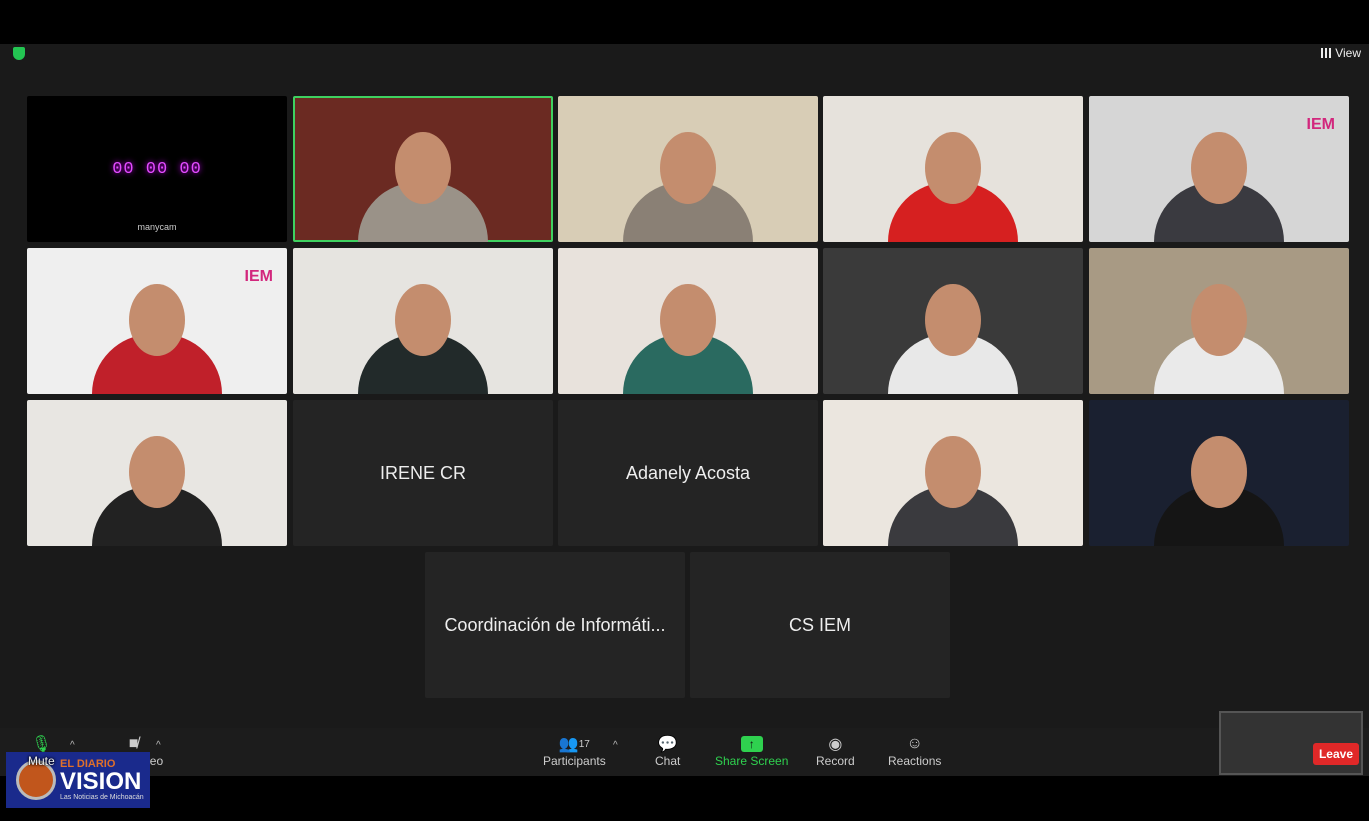 The height and width of the screenshot is (821, 1369). I want to click on share-screen-icon: ↑, so click(751, 744).